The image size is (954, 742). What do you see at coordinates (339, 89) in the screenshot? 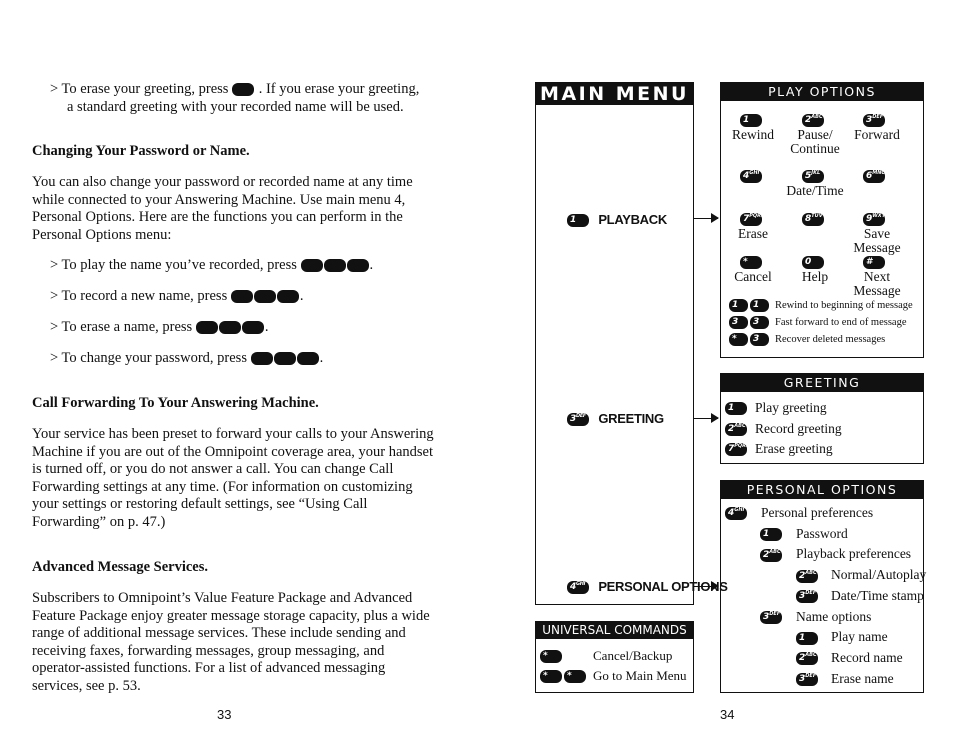
I see `text: . If you erase your greeting,` at bounding box center [339, 89].